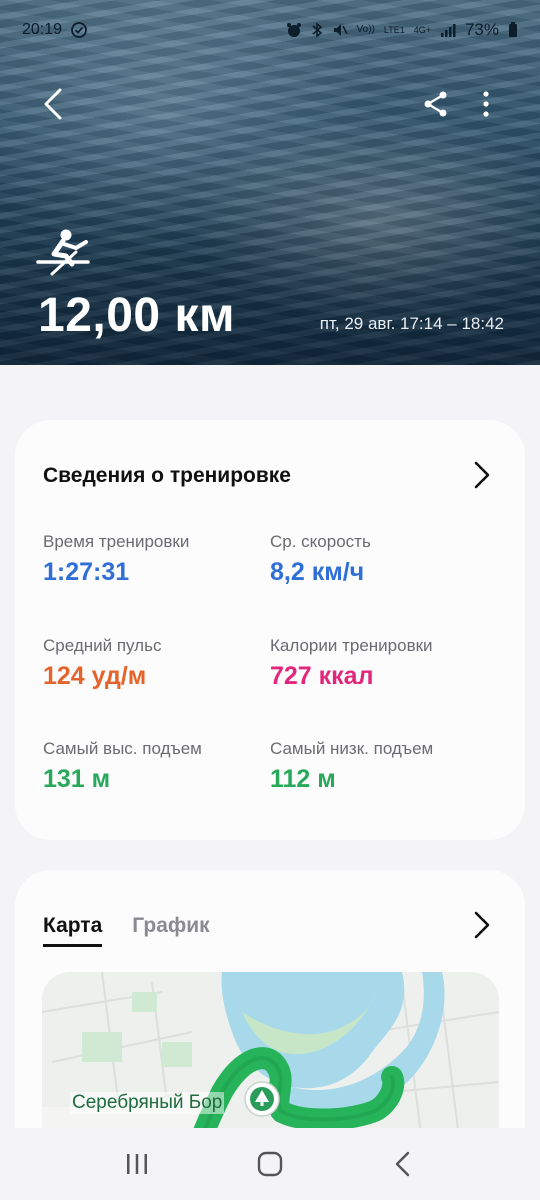 The width and height of the screenshot is (540, 1200). What do you see at coordinates (380, 559) in the screenshot?
I see `stat-avg-speed: Ср. скорость 8,2 км/ч` at bounding box center [380, 559].